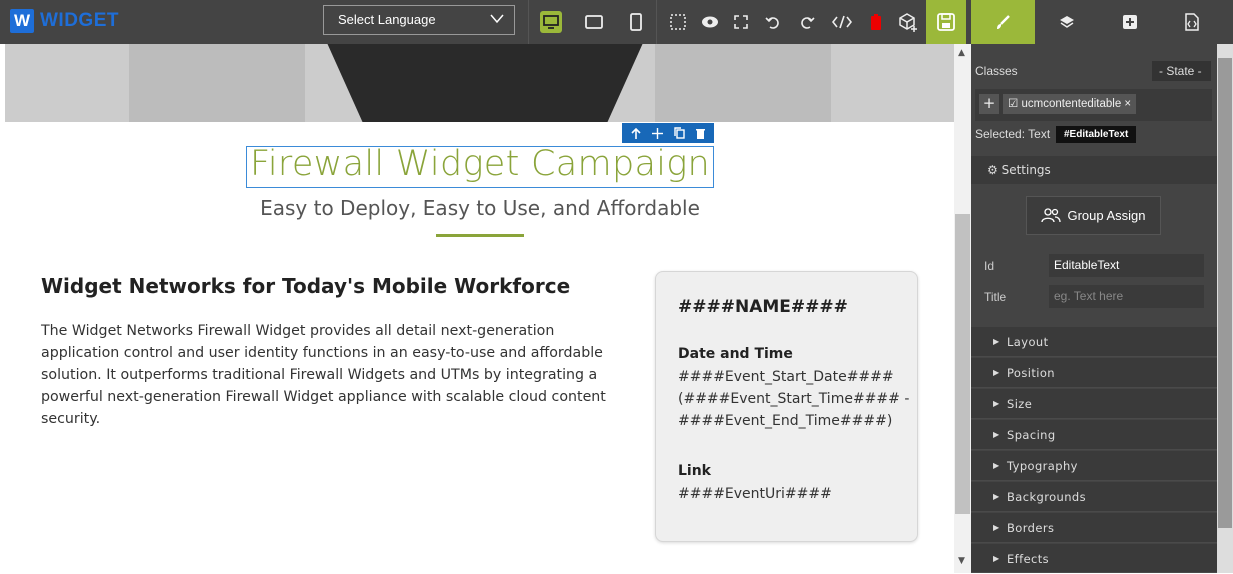 The image size is (1233, 574). What do you see at coordinates (1096, 134) in the screenshot?
I see `selected-id-badge: #EditableText` at bounding box center [1096, 134].